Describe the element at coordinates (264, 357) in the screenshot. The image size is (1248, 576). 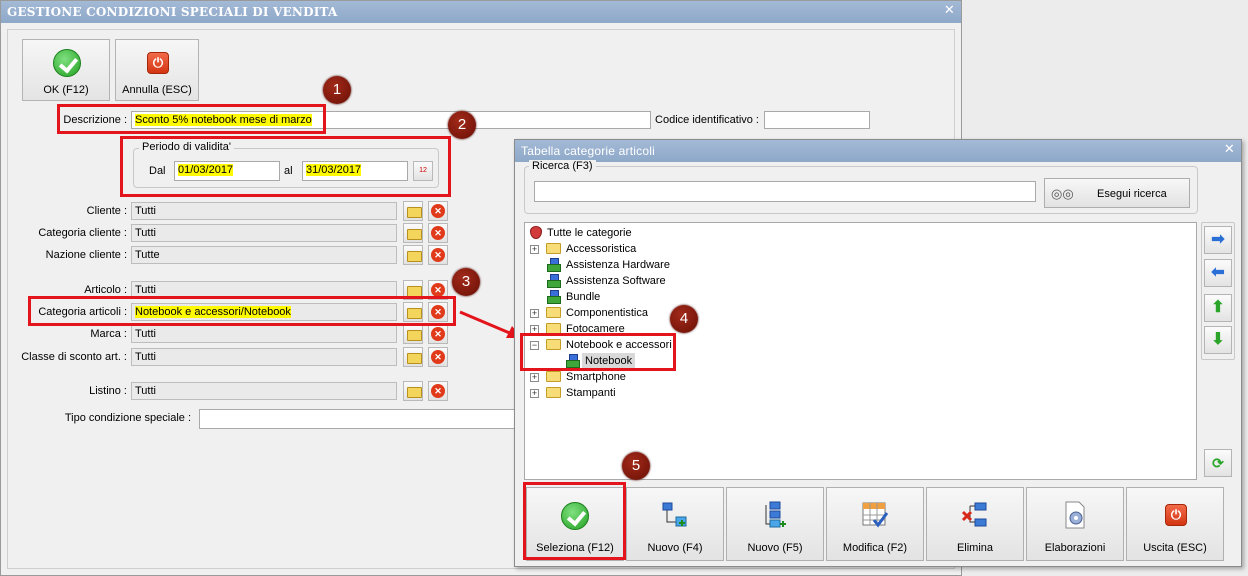
I see `classe-sconto-field: Tutti` at that location.